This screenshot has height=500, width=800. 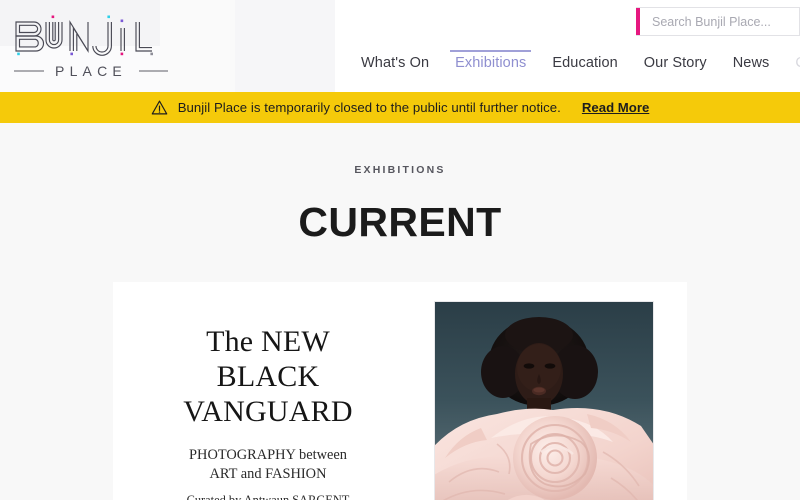 I want to click on logo-accent-dot-cyan, so click(x=108, y=17).